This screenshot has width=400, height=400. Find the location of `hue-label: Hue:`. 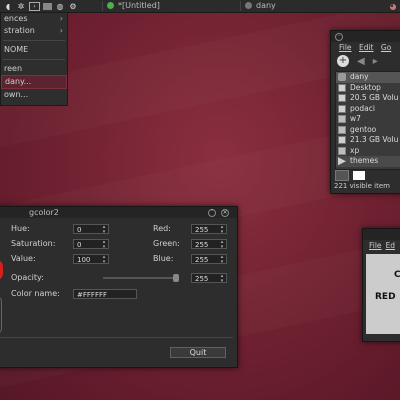

hue-label: Hue: is located at coordinates (20, 228).